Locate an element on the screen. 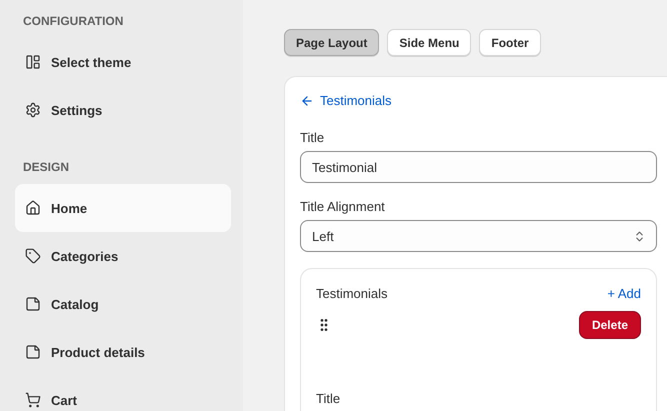 The image size is (667, 411). tab: Footer is located at coordinates (510, 42).